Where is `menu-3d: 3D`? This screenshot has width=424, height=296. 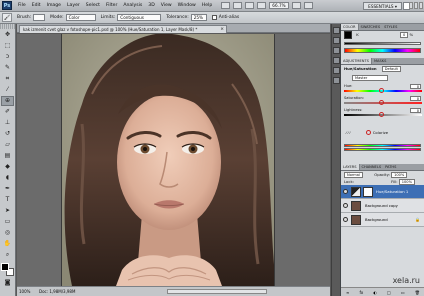 menu-3d: 3D is located at coordinates (151, 5).